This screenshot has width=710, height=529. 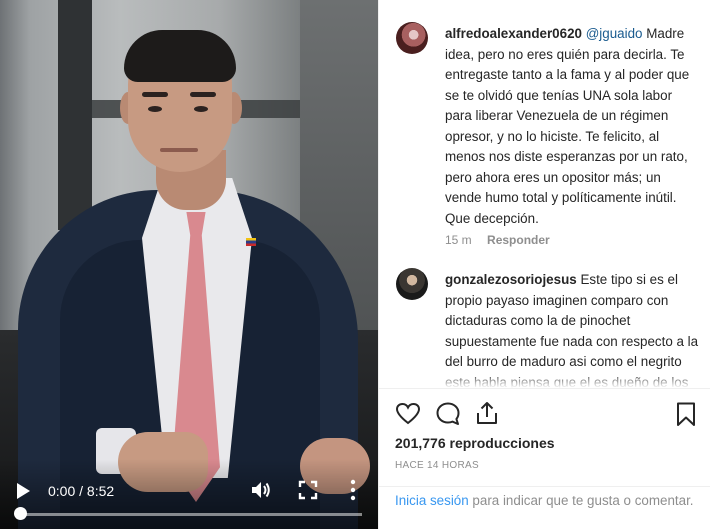 What do you see at coordinates (180, 56) in the screenshot?
I see `hair` at bounding box center [180, 56].